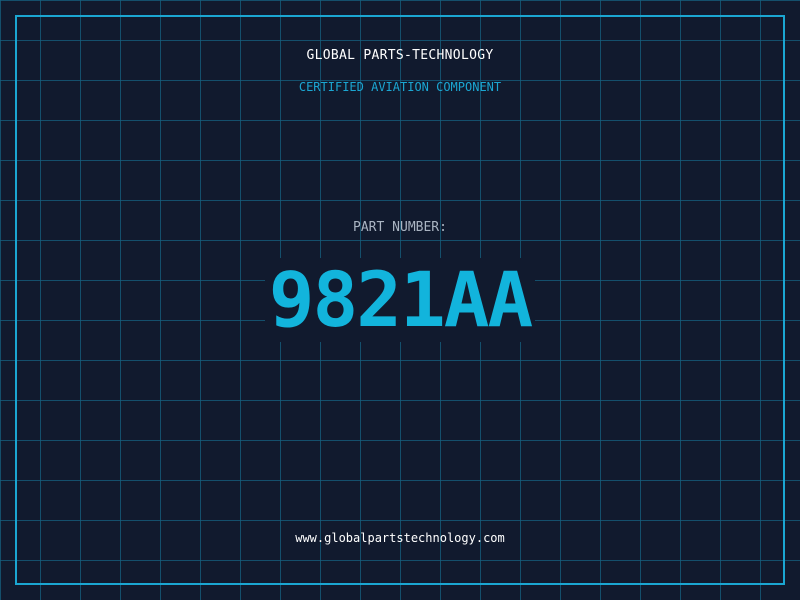 The image size is (800, 600). What do you see at coordinates (400, 538) in the screenshot?
I see `website-url: www.globalpartstechnology.com` at bounding box center [400, 538].